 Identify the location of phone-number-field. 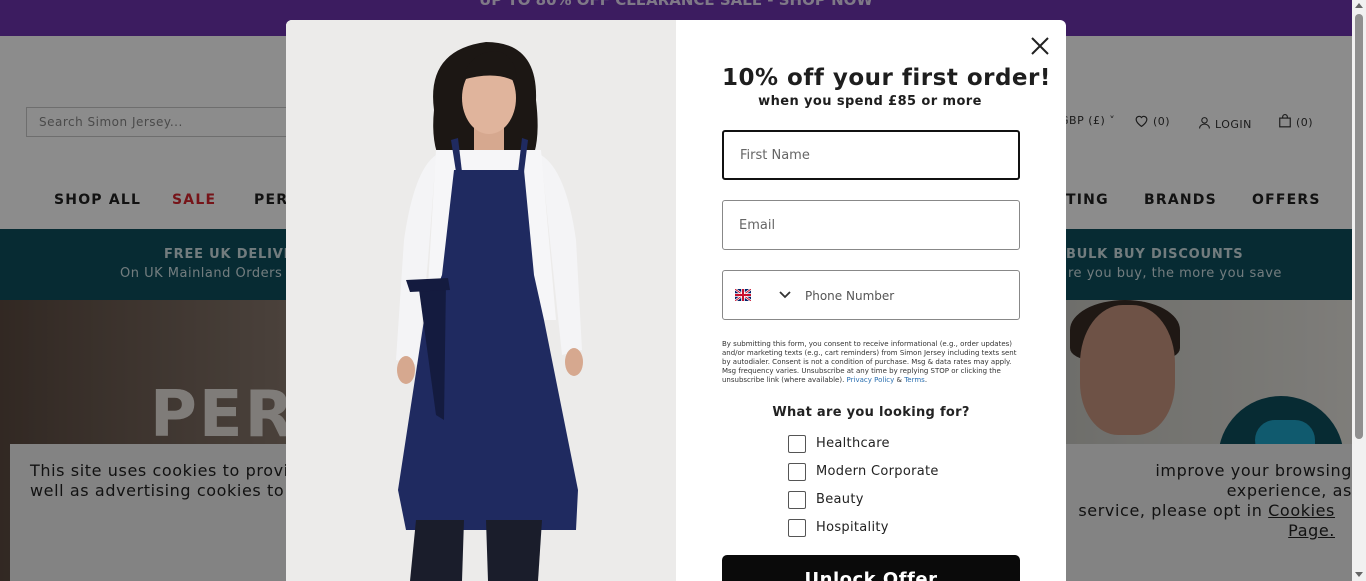
(910, 296).